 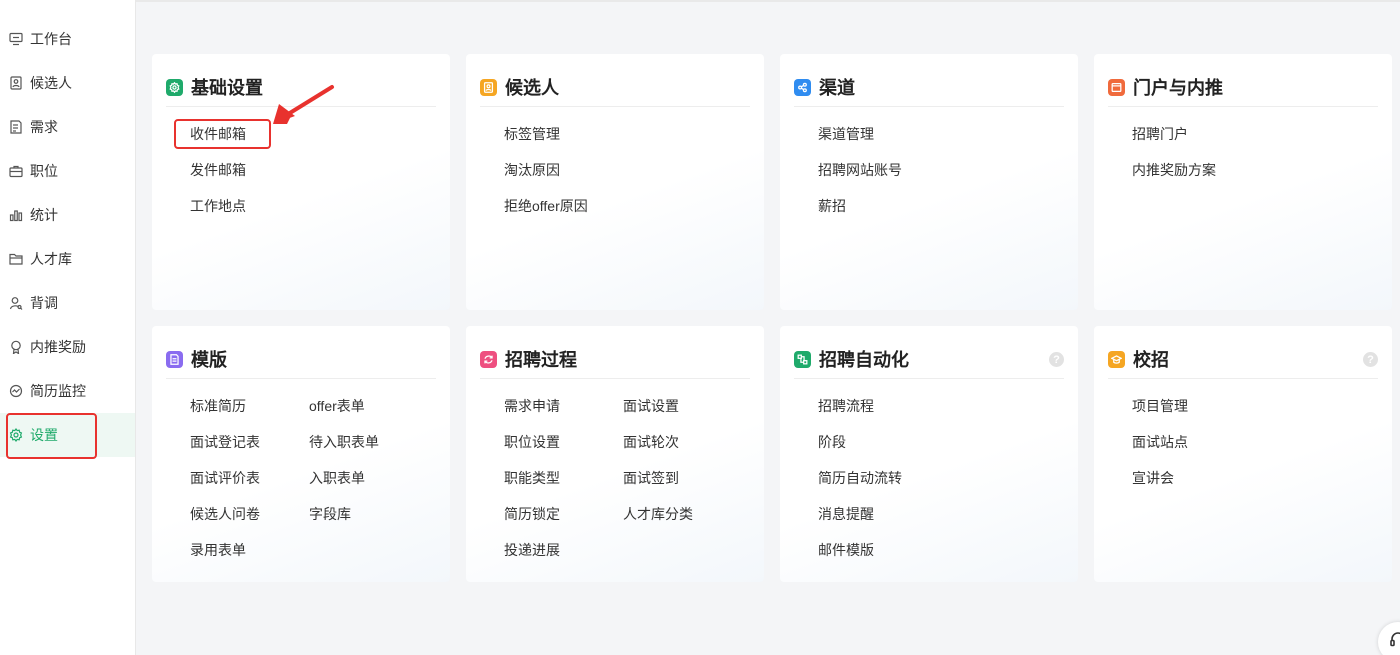 What do you see at coordinates (16, 259) in the screenshot?
I see `folder-icon` at bounding box center [16, 259].